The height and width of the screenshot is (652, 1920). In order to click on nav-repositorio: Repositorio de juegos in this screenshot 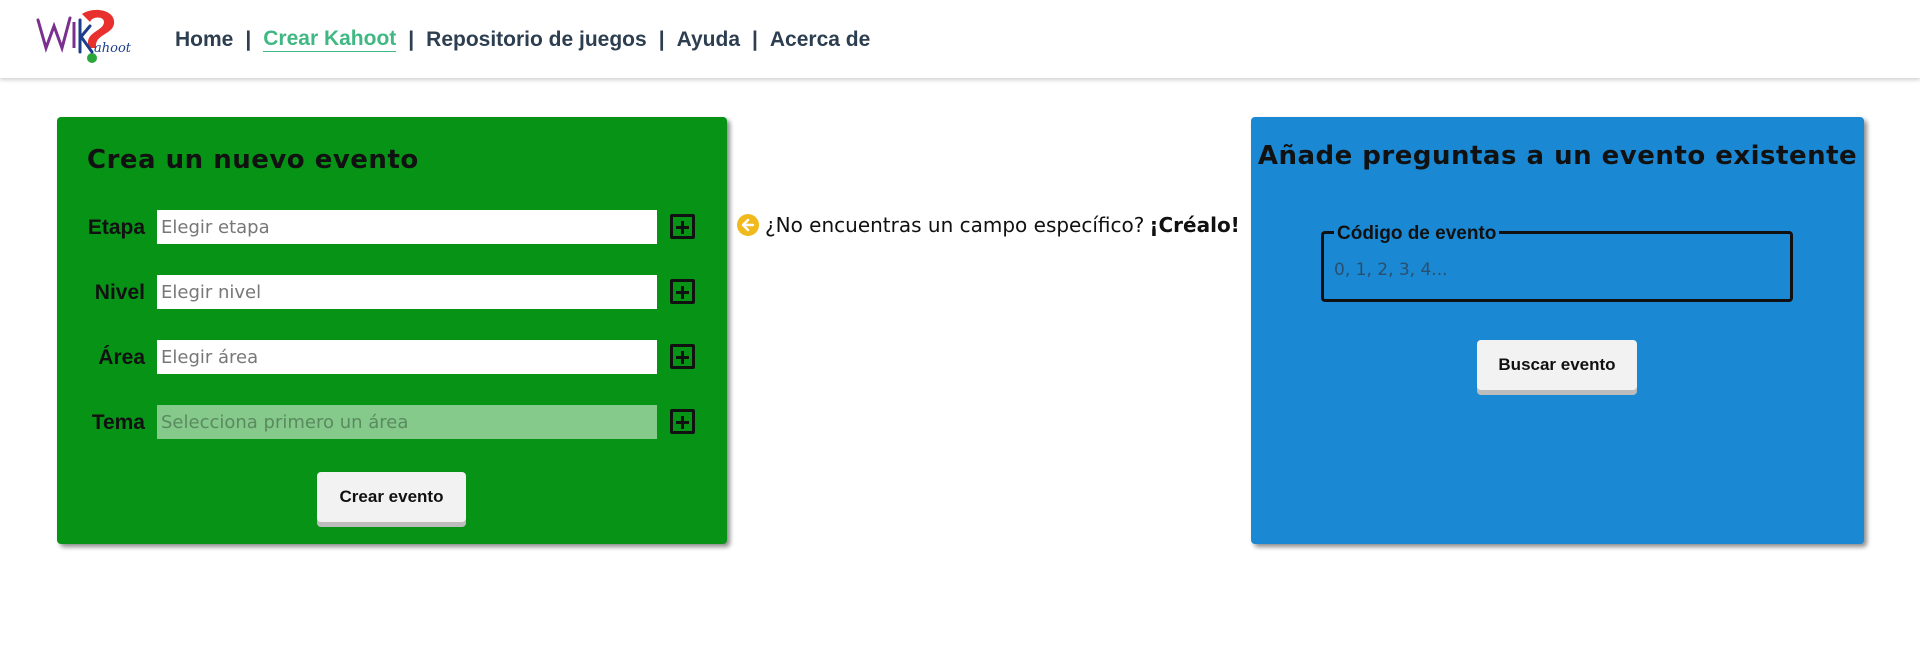, I will do `click(536, 40)`.